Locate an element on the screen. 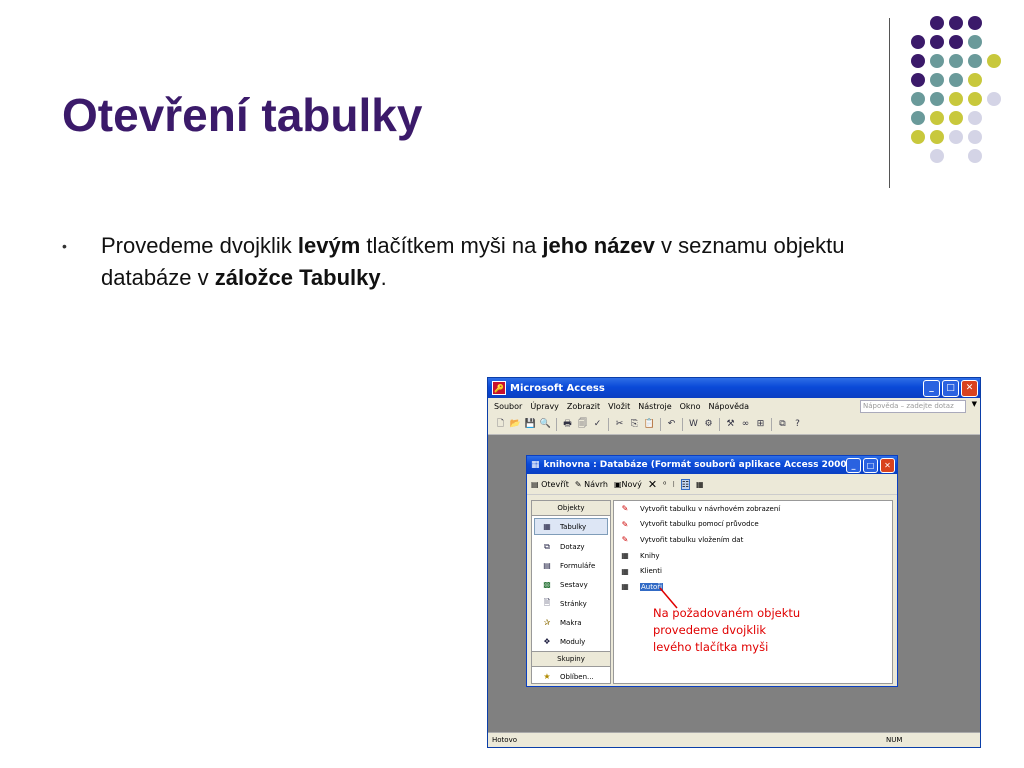 Image resolution: width=1024 pixels, height=768 pixels. object-tab-tabulky: ▦ Tabulky is located at coordinates (571, 526).